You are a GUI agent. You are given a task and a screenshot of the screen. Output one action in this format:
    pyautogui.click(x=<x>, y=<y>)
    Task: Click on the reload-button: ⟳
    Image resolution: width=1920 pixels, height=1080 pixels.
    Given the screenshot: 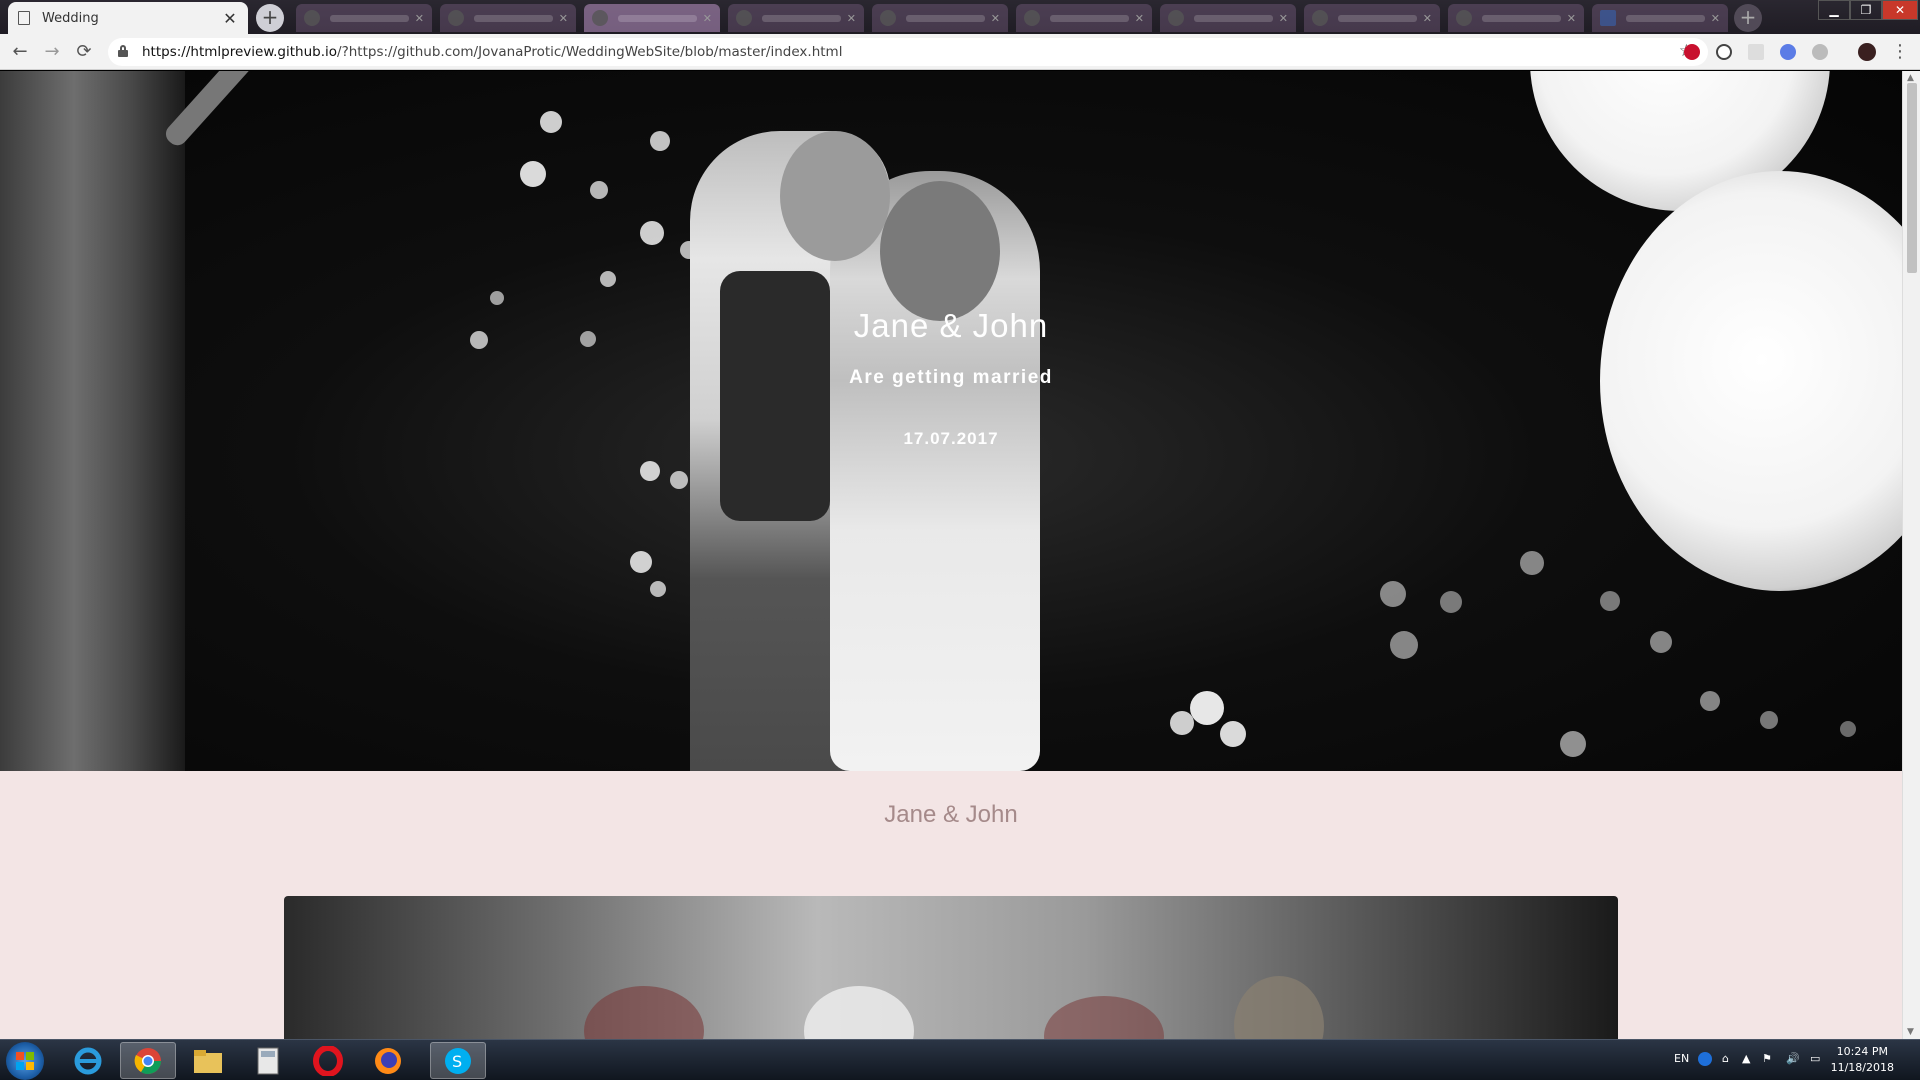 What is the action you would take?
    pyautogui.click(x=84, y=52)
    